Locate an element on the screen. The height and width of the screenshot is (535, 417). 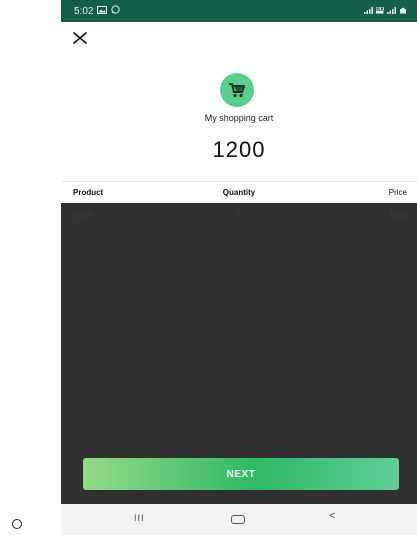
cart-title: My shopping cart is located at coordinates (239, 118).